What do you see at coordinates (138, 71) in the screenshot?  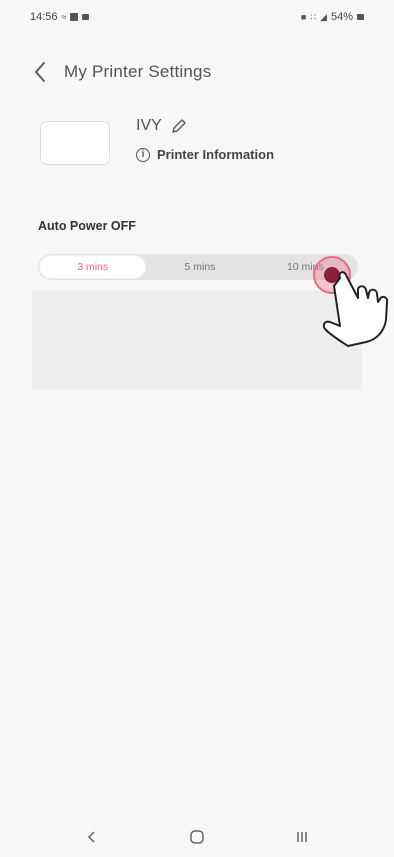 I see `page-title: My Printer Settings` at bounding box center [138, 71].